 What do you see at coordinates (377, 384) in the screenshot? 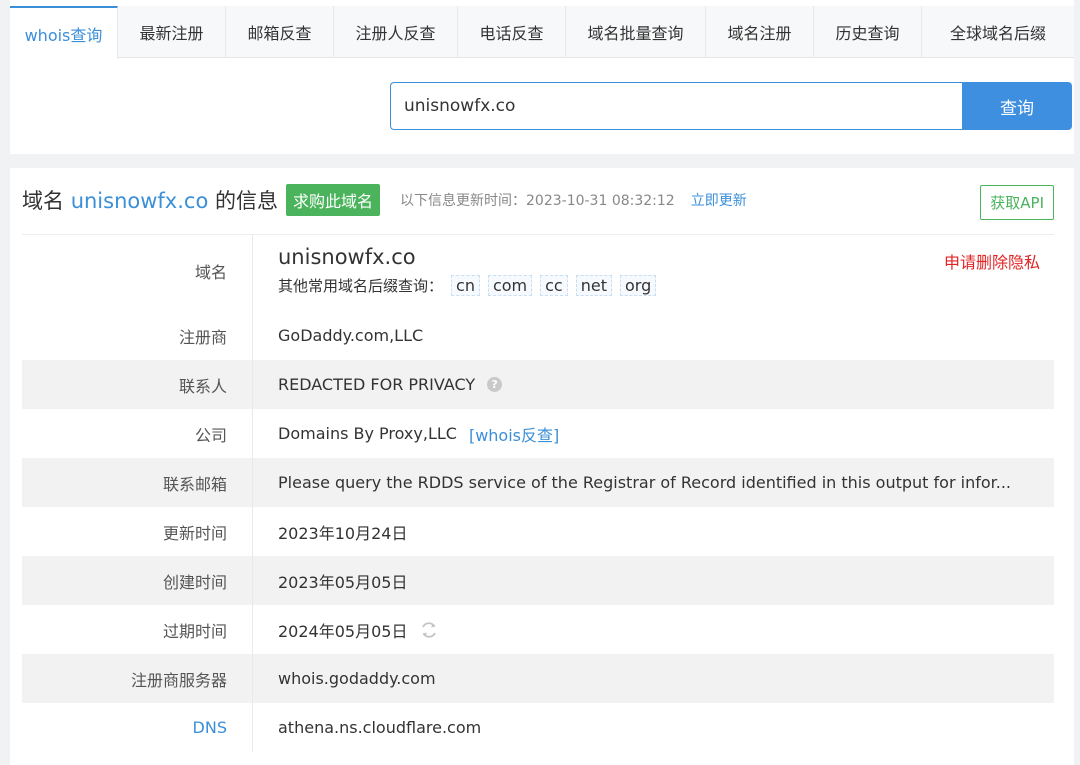
I see `contact-value: REDACTED FOR PRIVACY` at bounding box center [377, 384].